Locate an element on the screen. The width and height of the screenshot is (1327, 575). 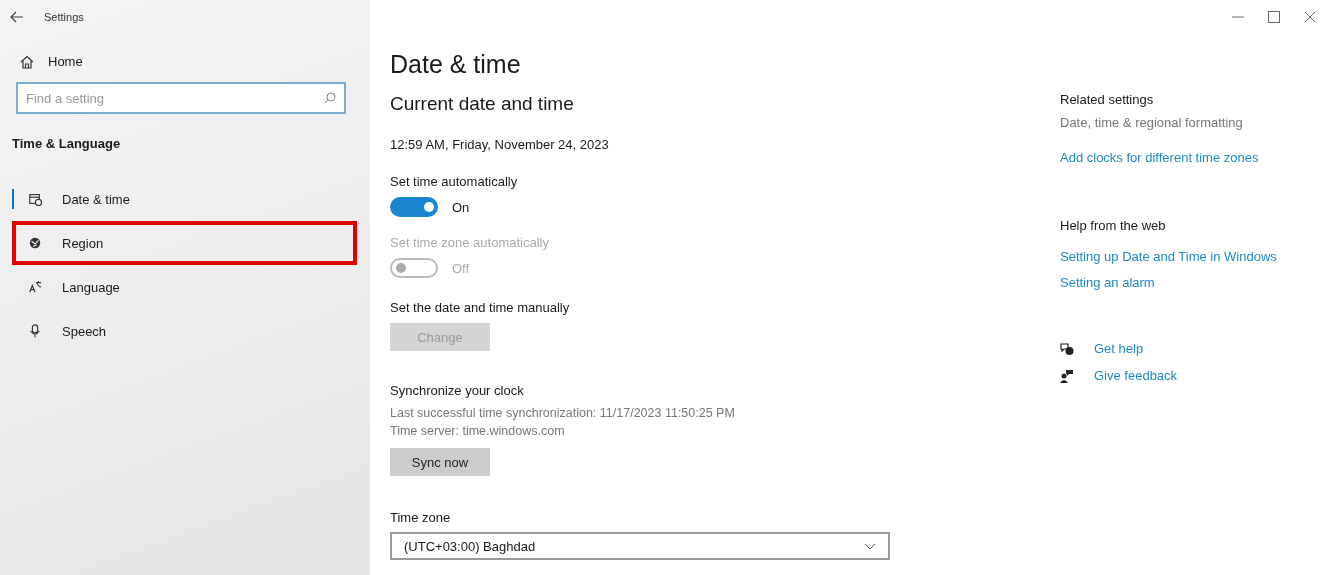
chat-bubble-icon is located at coordinates (1067, 348).